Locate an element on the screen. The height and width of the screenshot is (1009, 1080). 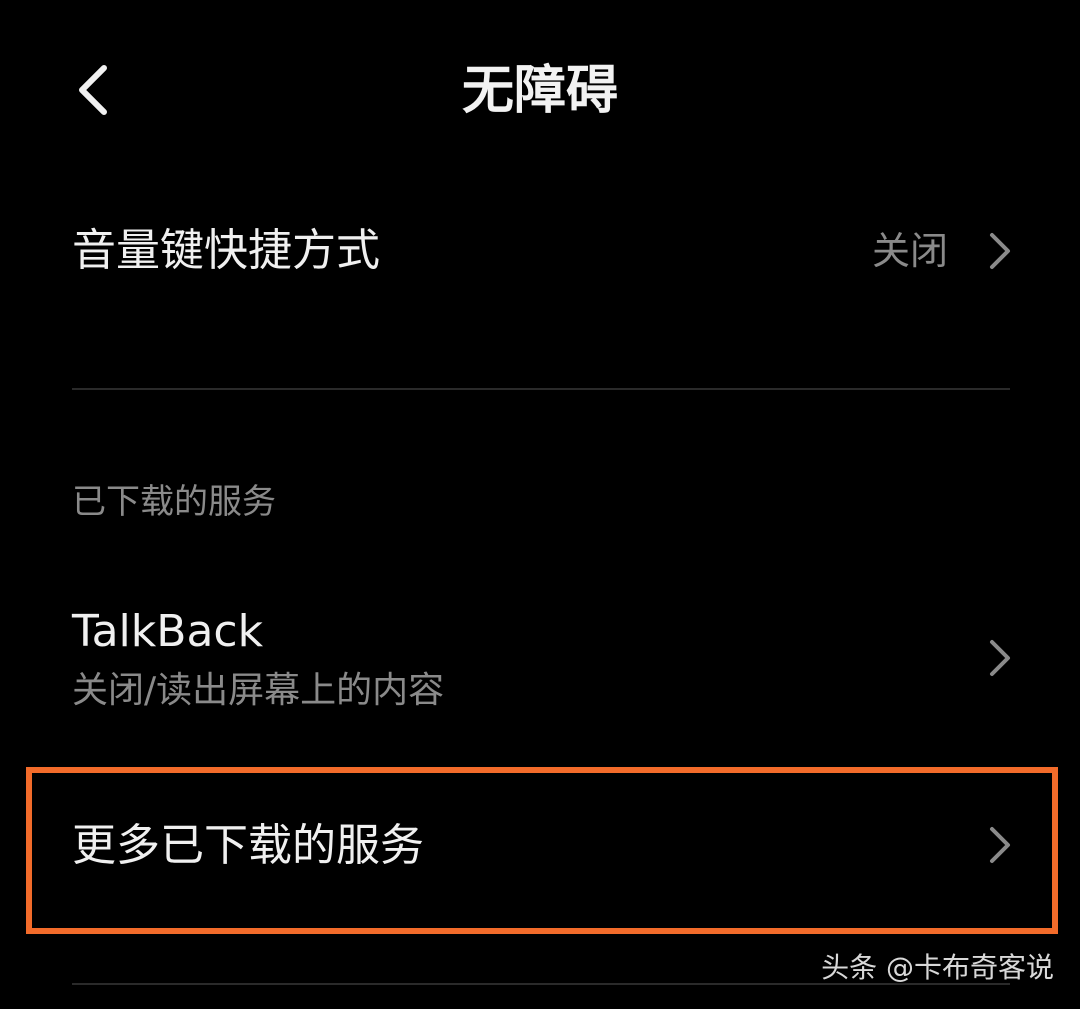
more-downloaded-services-label: 更多已下载的服务 is located at coordinates (248, 845).